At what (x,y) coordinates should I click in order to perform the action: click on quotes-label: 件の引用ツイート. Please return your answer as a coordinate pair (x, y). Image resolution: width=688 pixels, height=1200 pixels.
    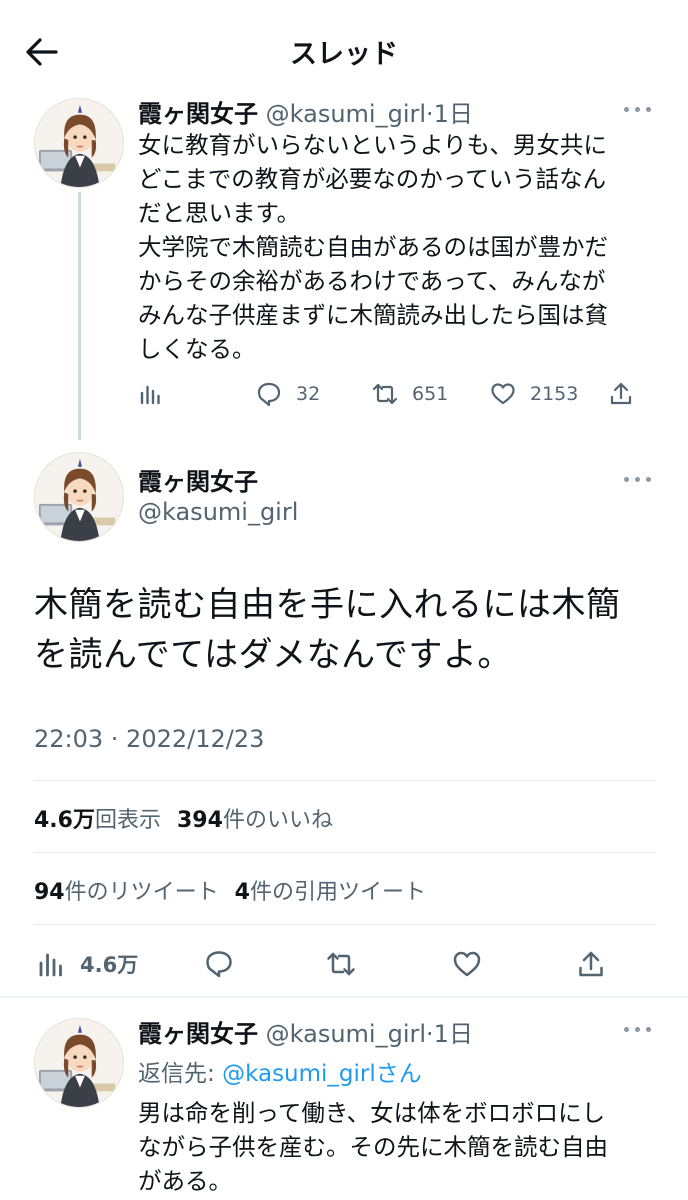
    Looking at the image, I should click on (337, 892).